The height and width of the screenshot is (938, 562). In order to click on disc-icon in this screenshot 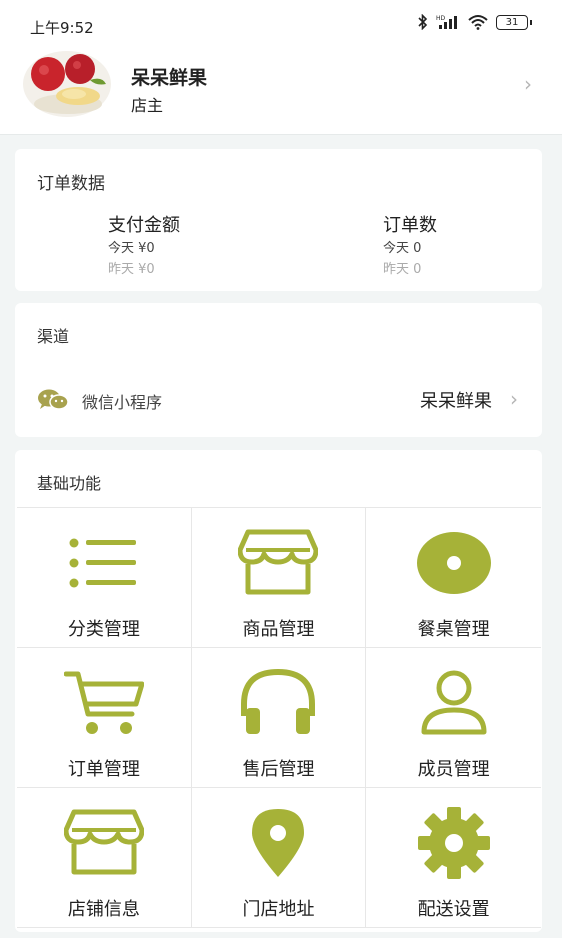, I will do `click(453, 563)`.